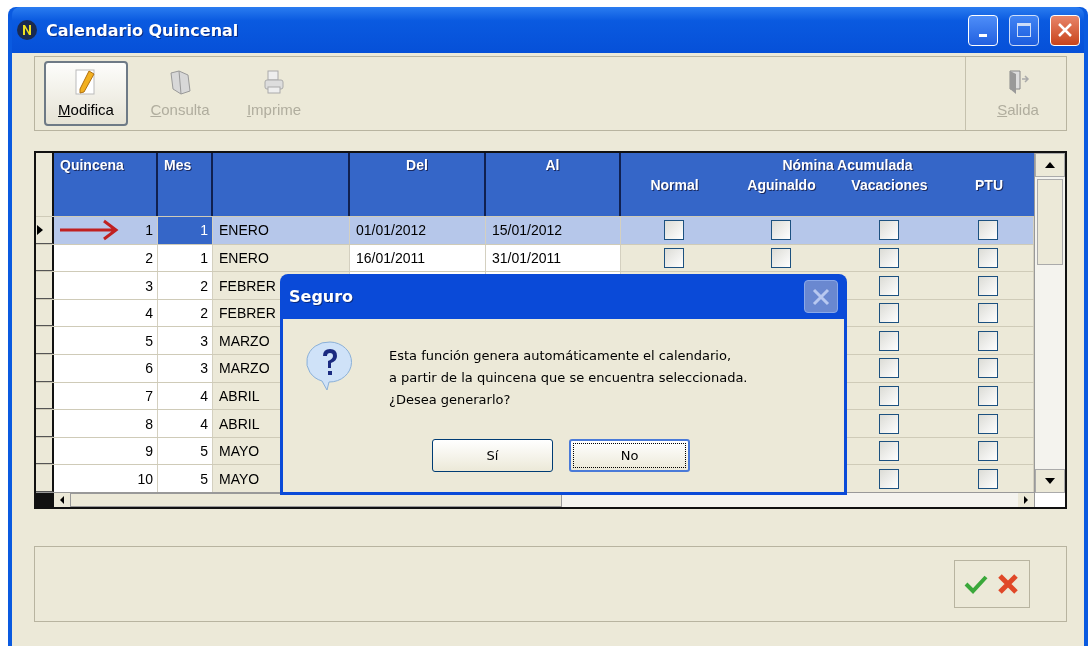 Image resolution: width=1092 pixels, height=646 pixels. I want to click on close-button, so click(1065, 30).